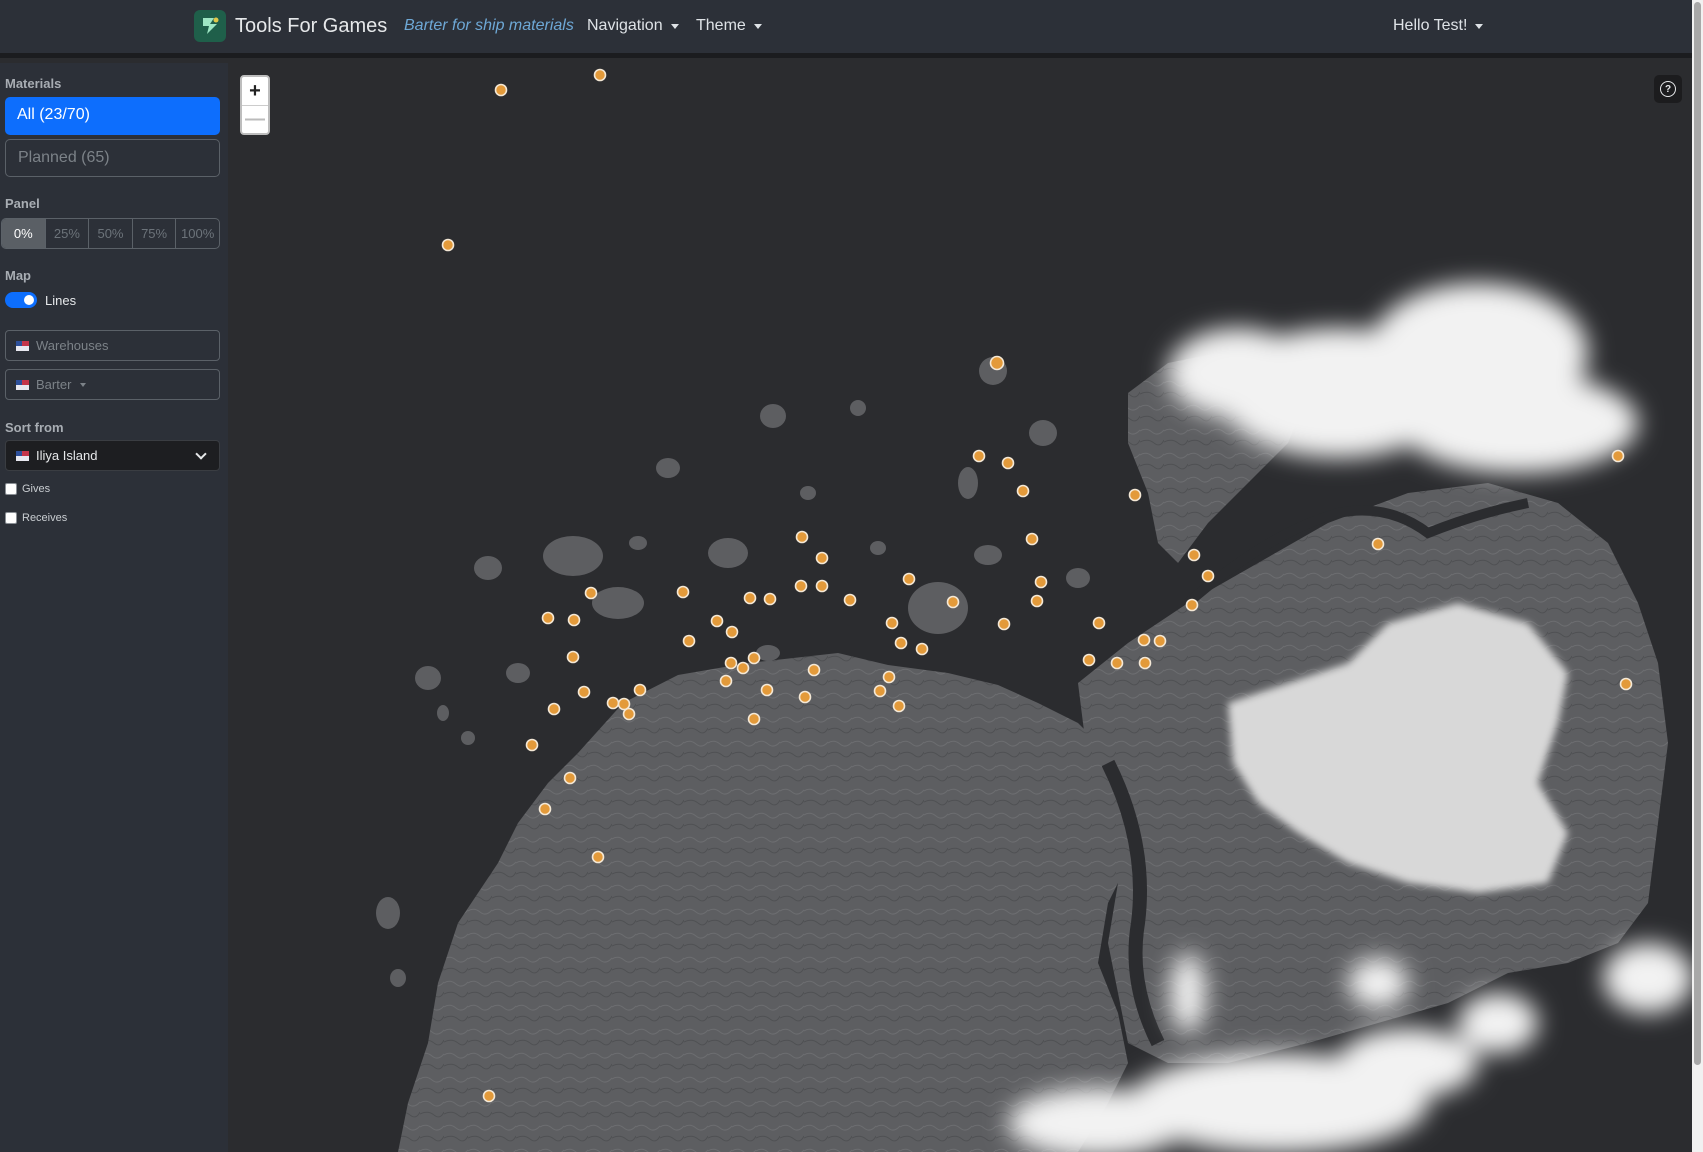  I want to click on sort-from-select: Iliya Island, so click(112, 455).